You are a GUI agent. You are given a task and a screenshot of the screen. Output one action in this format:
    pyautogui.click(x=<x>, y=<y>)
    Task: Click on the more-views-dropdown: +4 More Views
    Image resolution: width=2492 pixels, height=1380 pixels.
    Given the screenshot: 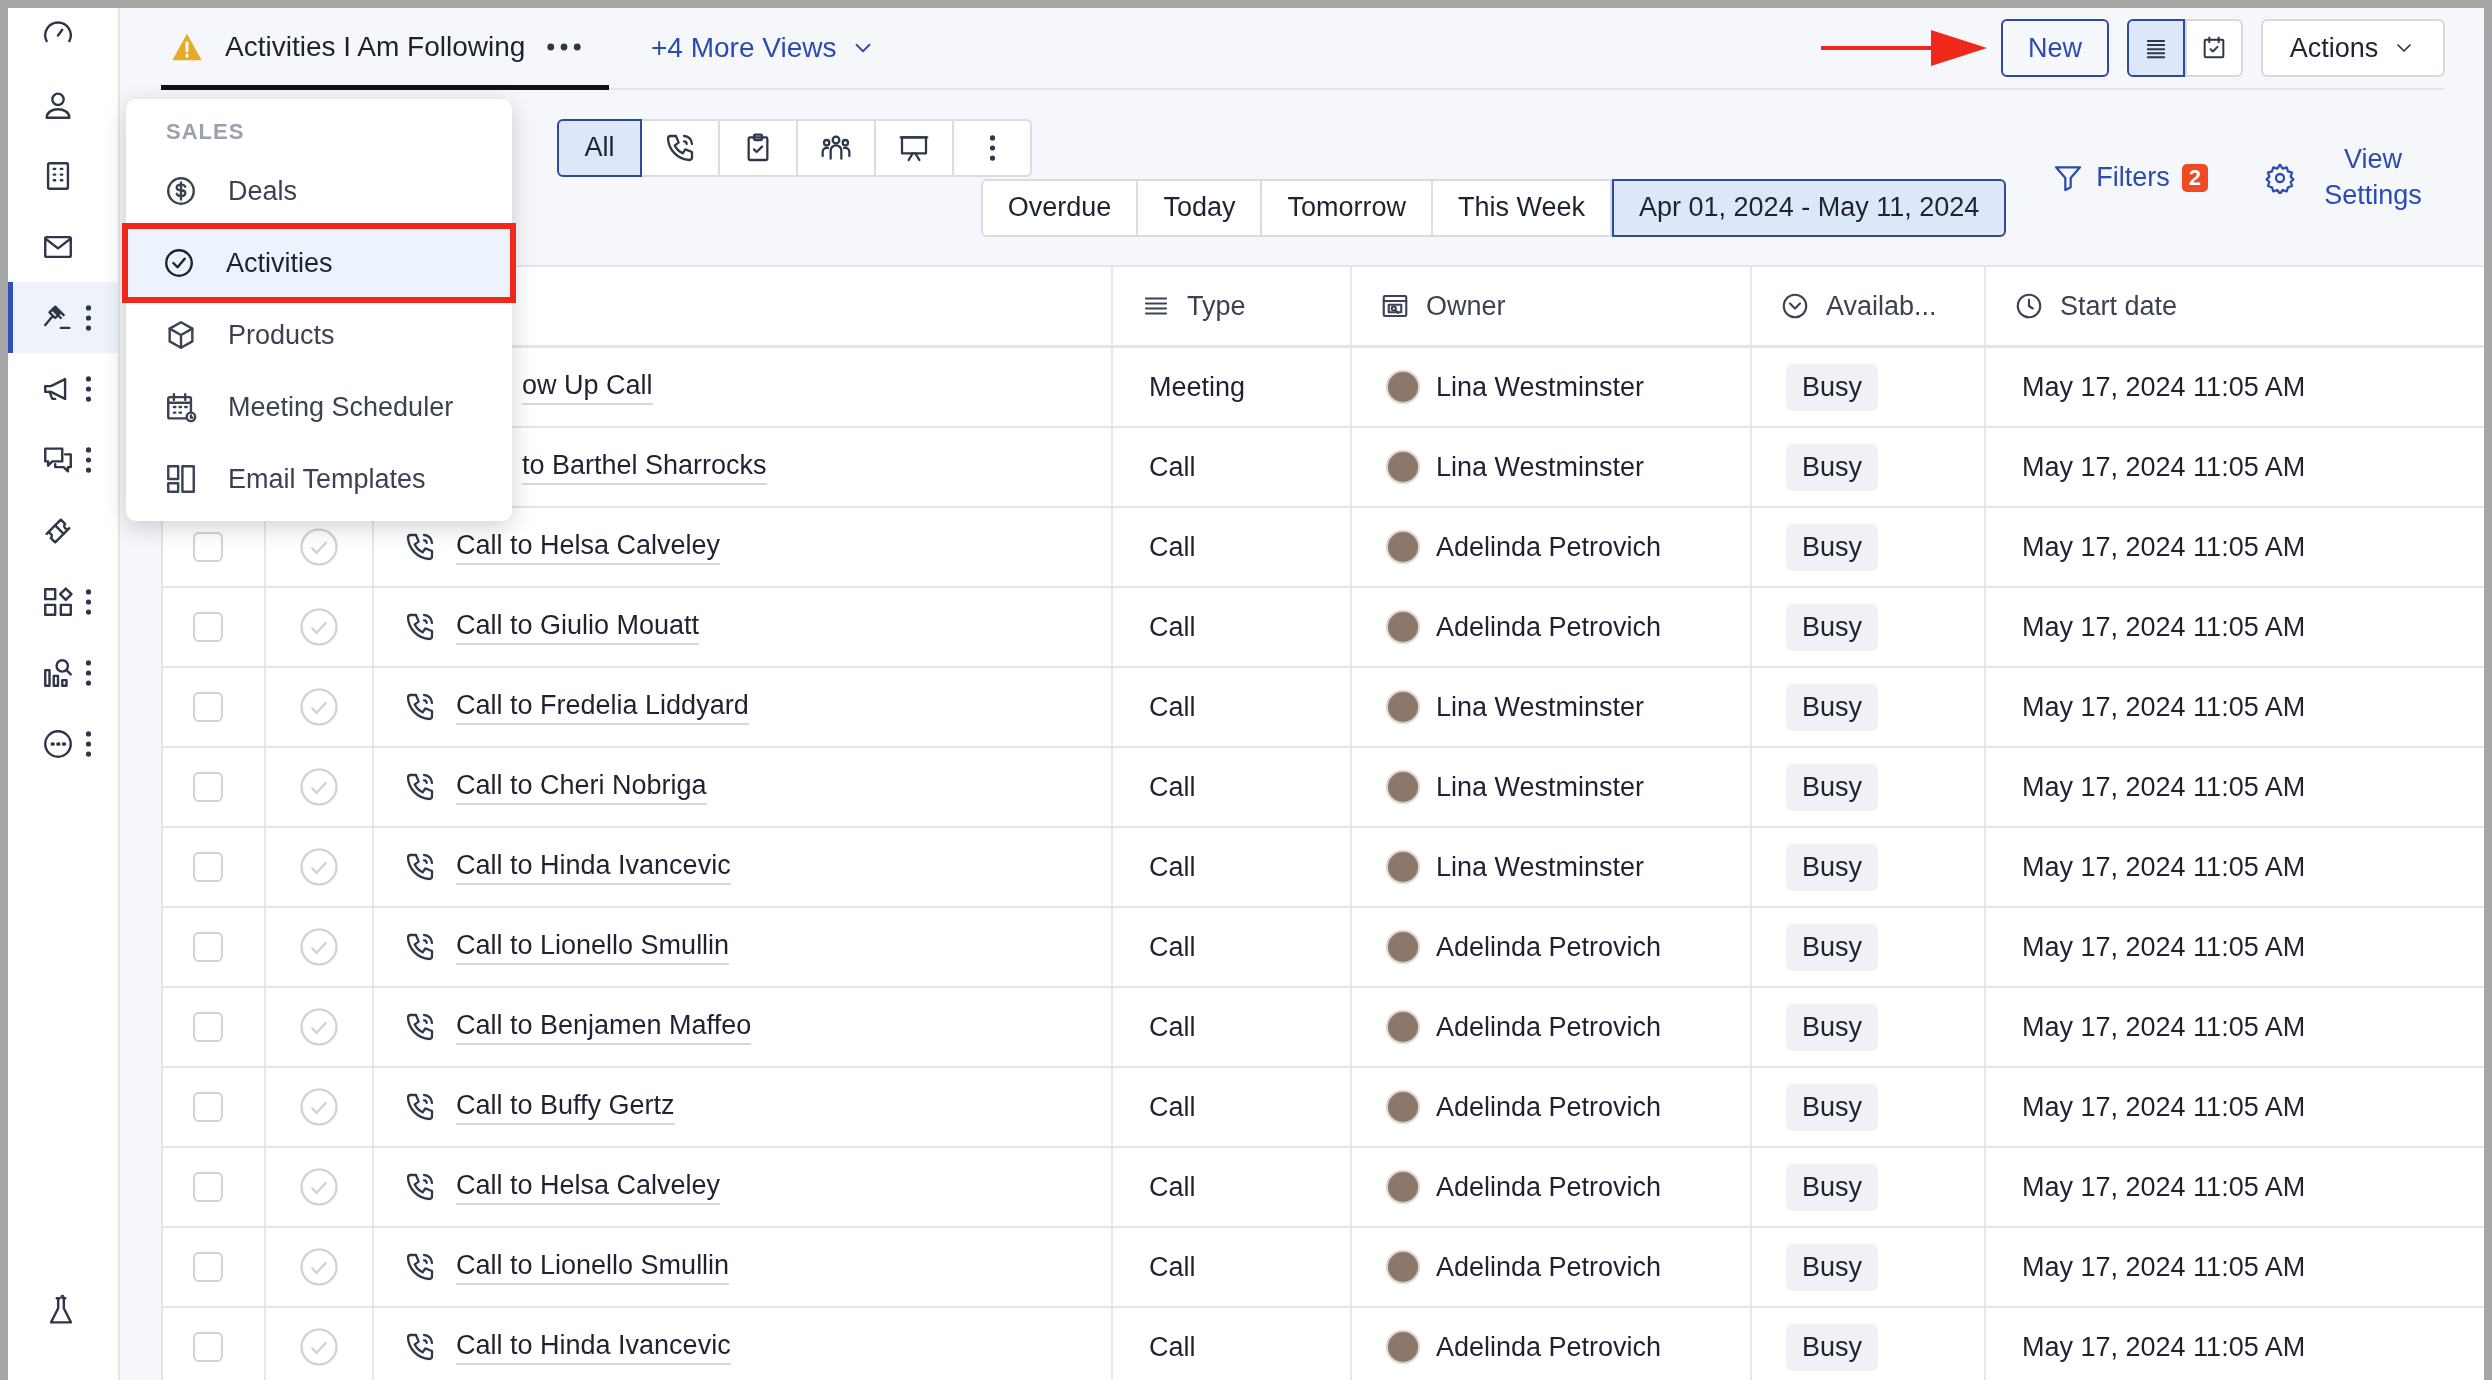 What is the action you would take?
    pyautogui.click(x=764, y=48)
    